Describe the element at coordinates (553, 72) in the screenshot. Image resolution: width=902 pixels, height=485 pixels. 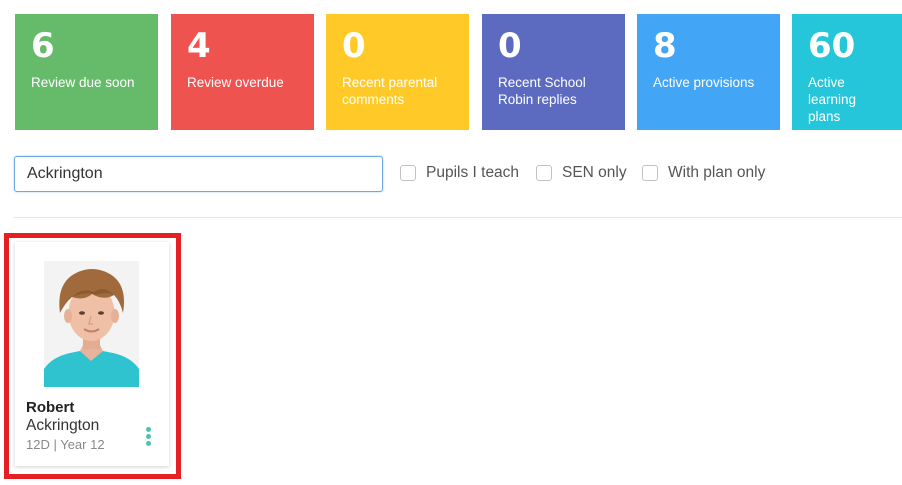
I see `stat-tile-recent-school-robin-replies: 0 Recent School Robin replies` at that location.